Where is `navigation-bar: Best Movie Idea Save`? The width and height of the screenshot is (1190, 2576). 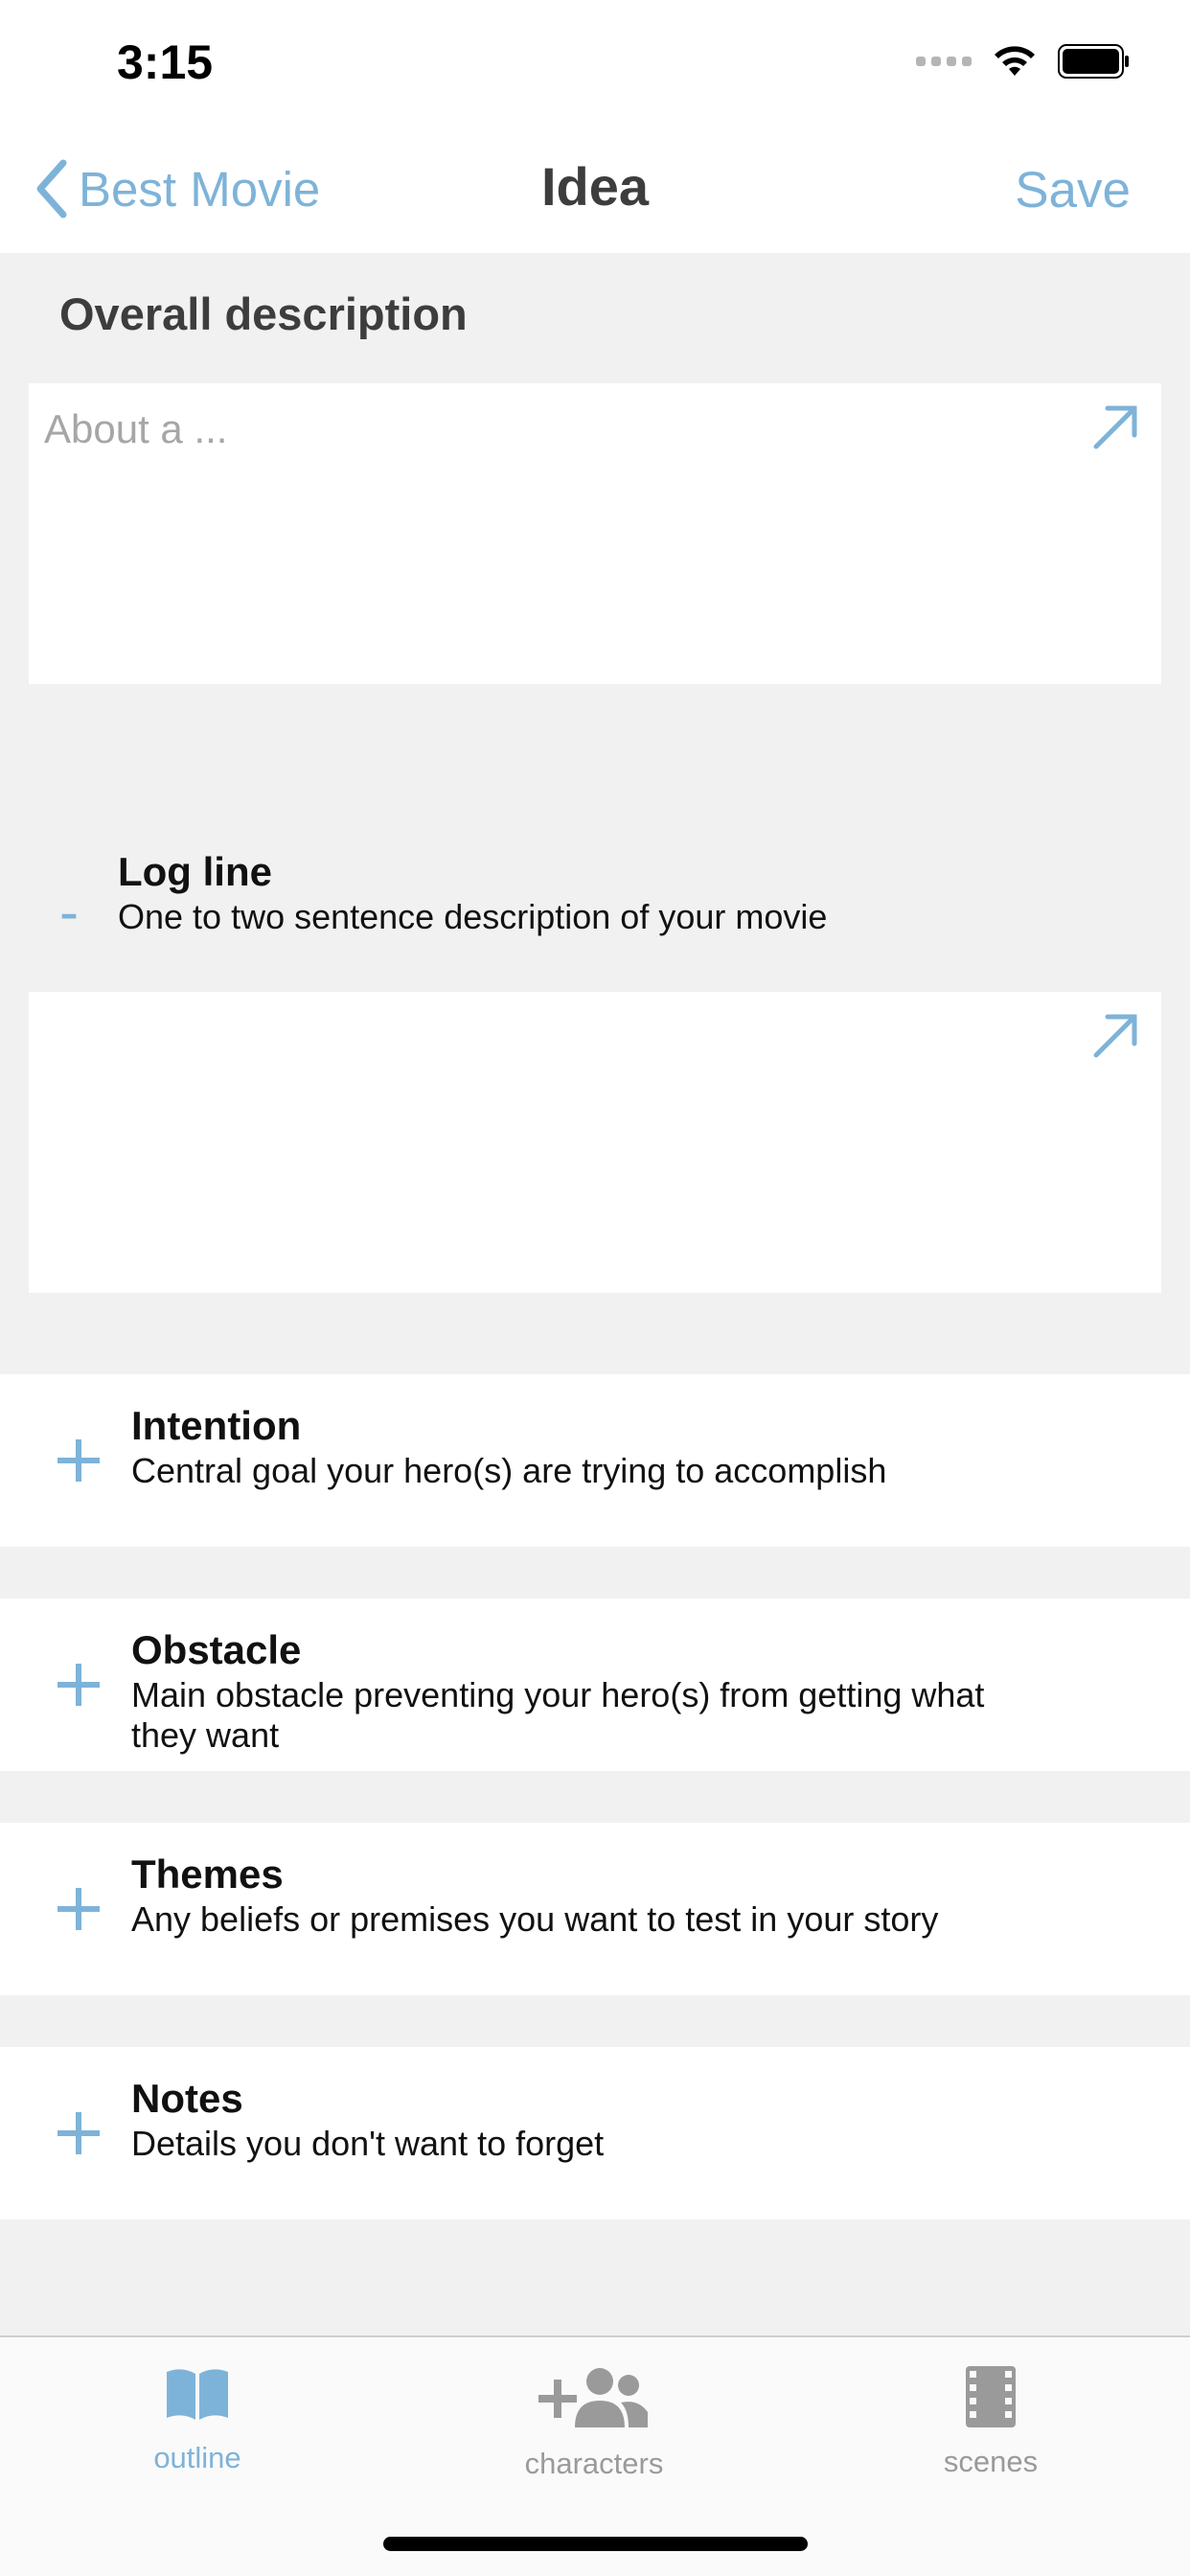 navigation-bar: Best Movie Idea Save is located at coordinates (595, 189).